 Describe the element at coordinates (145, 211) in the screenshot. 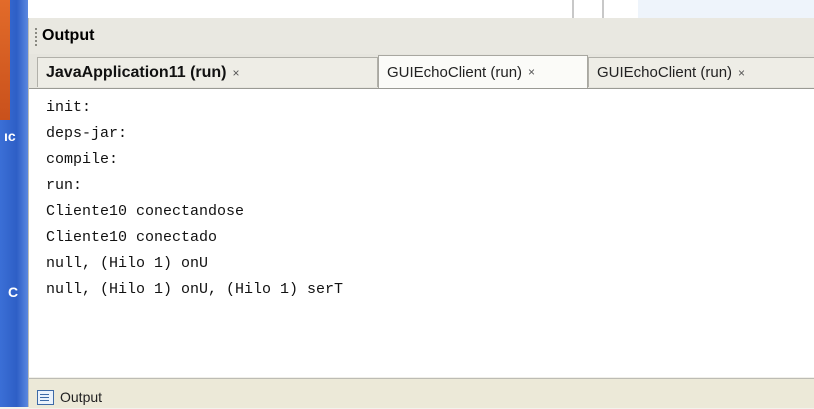

I see `console-line: Cliente10 conectandose` at that location.